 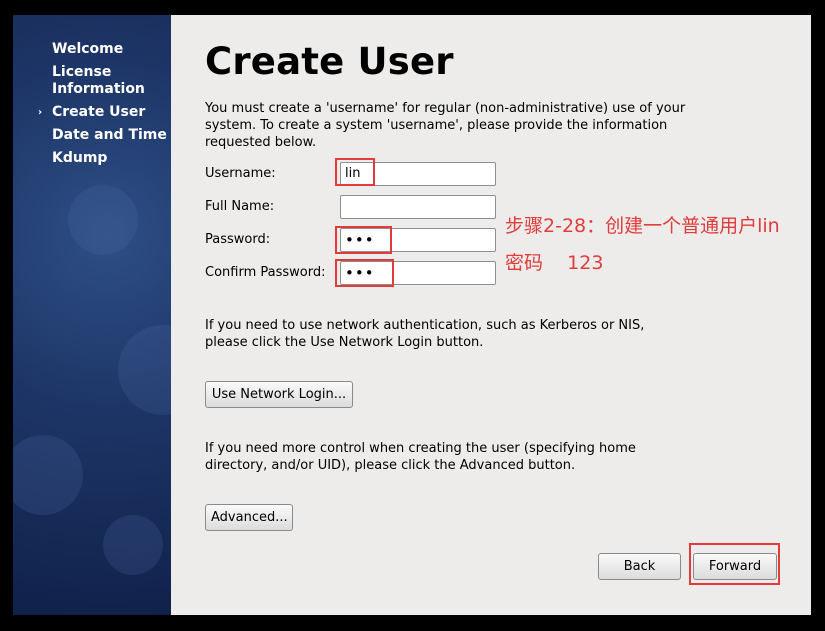 I want to click on sidebar-item-label: Create User, so click(x=99, y=112).